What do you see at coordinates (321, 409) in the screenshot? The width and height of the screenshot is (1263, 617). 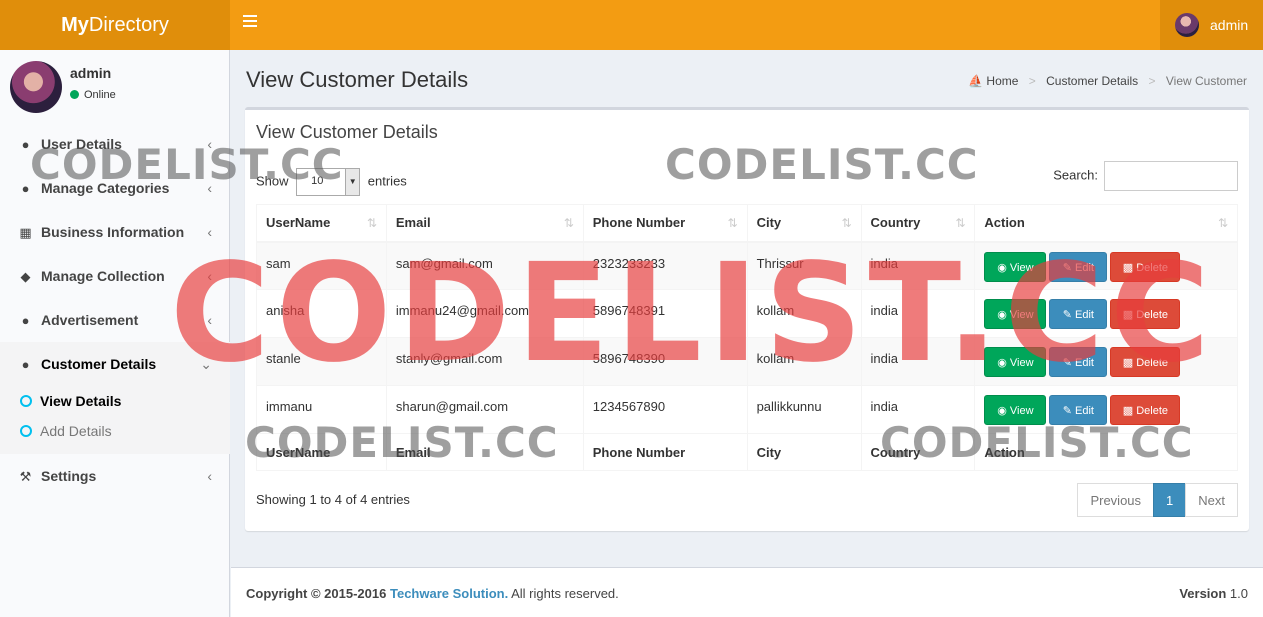 I see `cell-username: immanu` at bounding box center [321, 409].